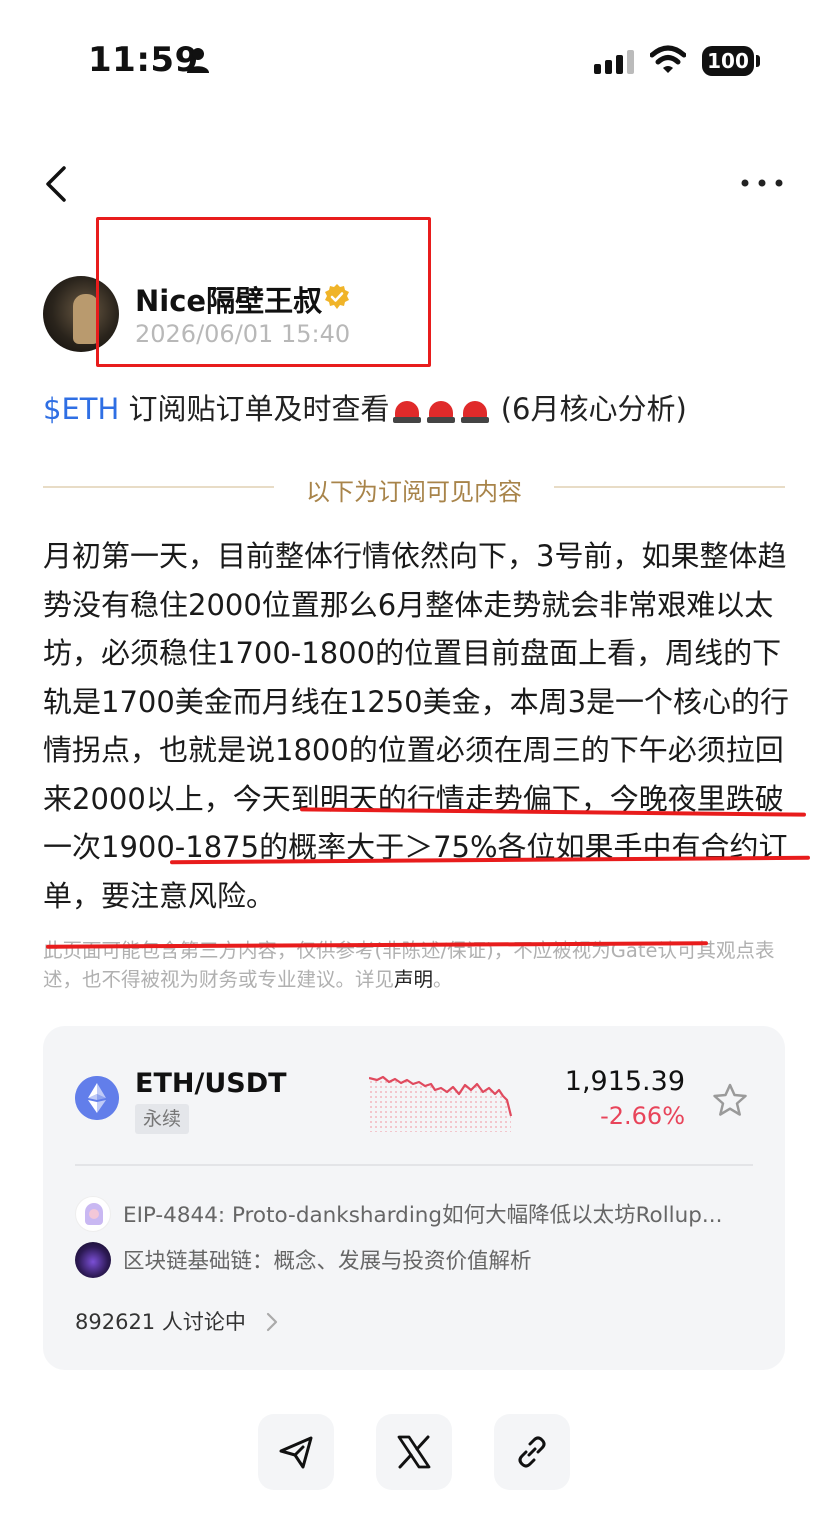  I want to click on star-icon, so click(730, 1100).